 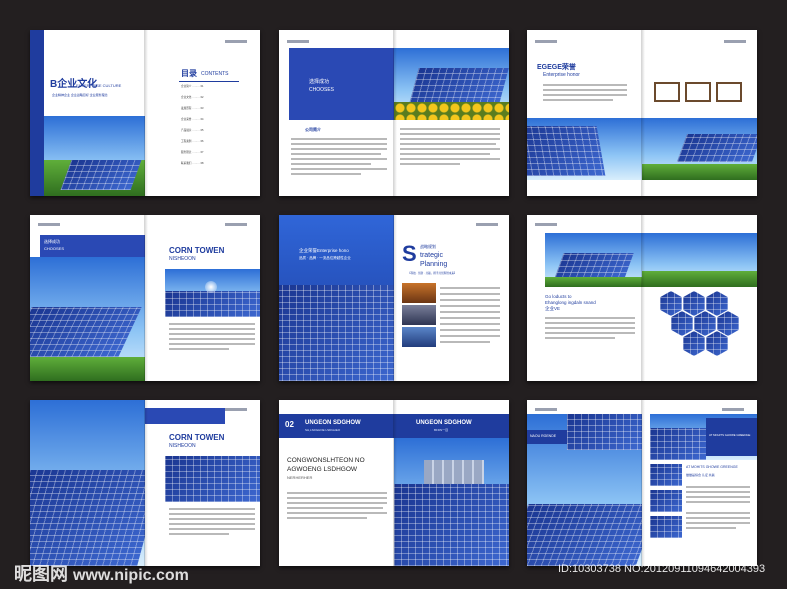 I want to click on label-text: NAOU RGENDE, so click(x=543, y=436).